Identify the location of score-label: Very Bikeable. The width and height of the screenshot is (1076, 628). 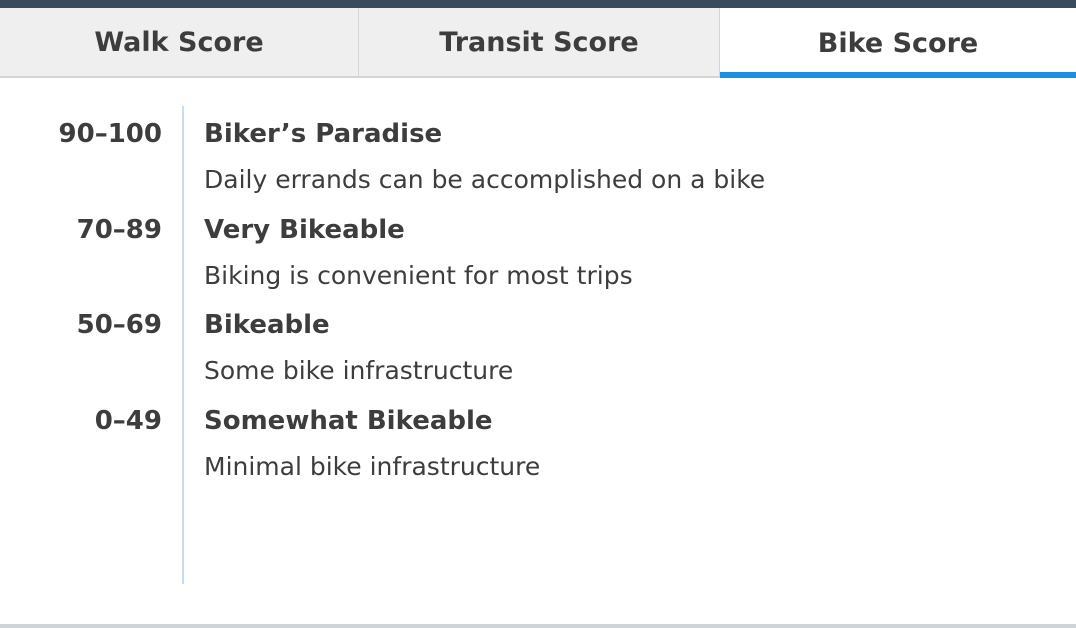
(304, 230).